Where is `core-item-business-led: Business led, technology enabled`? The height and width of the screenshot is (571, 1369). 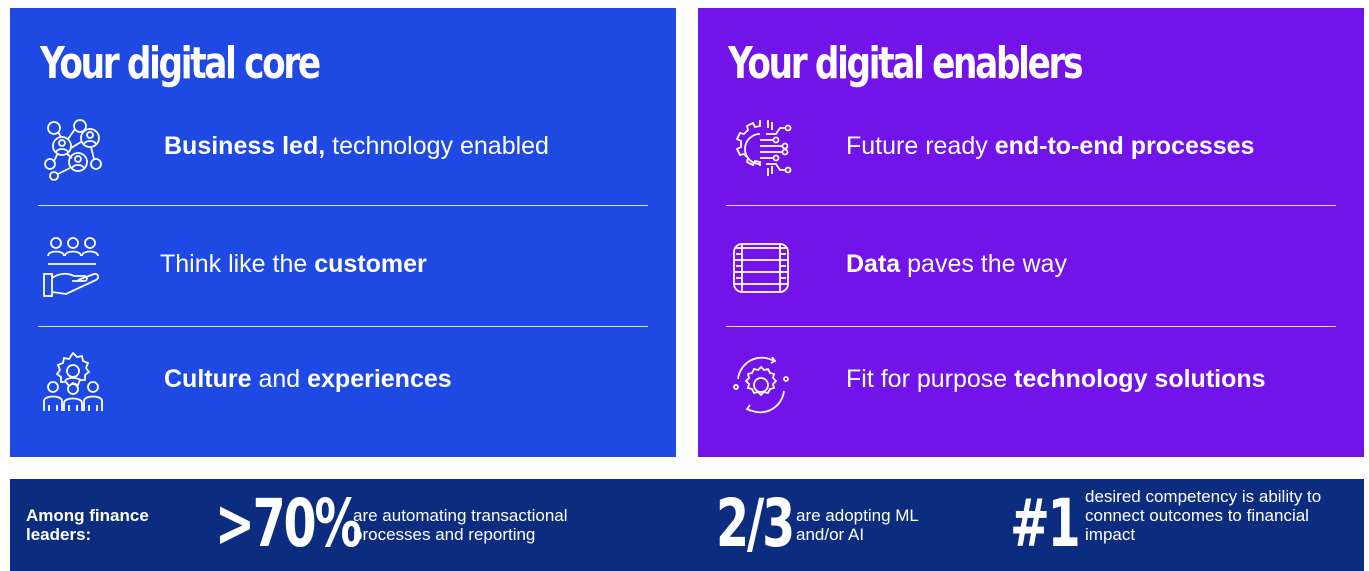 core-item-business-led: Business led, technology enabled is located at coordinates (343, 148).